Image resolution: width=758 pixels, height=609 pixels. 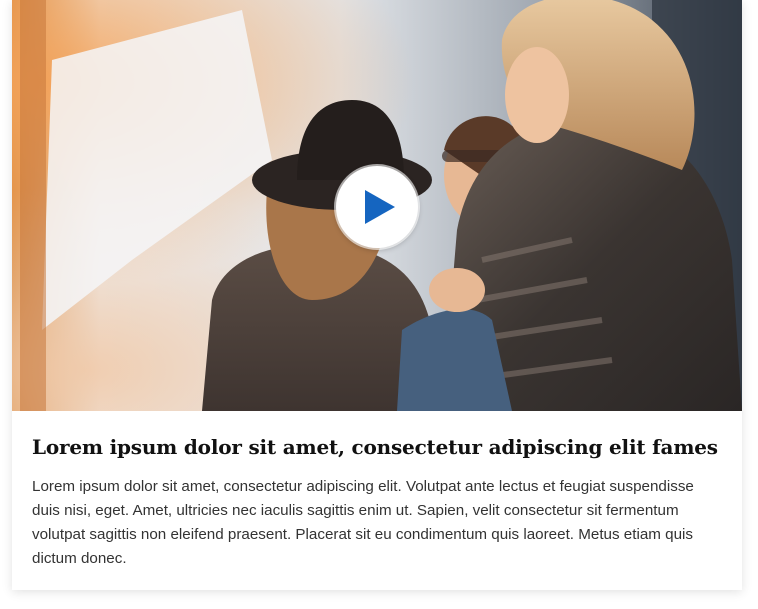 I want to click on play-button, so click(x=377, y=207).